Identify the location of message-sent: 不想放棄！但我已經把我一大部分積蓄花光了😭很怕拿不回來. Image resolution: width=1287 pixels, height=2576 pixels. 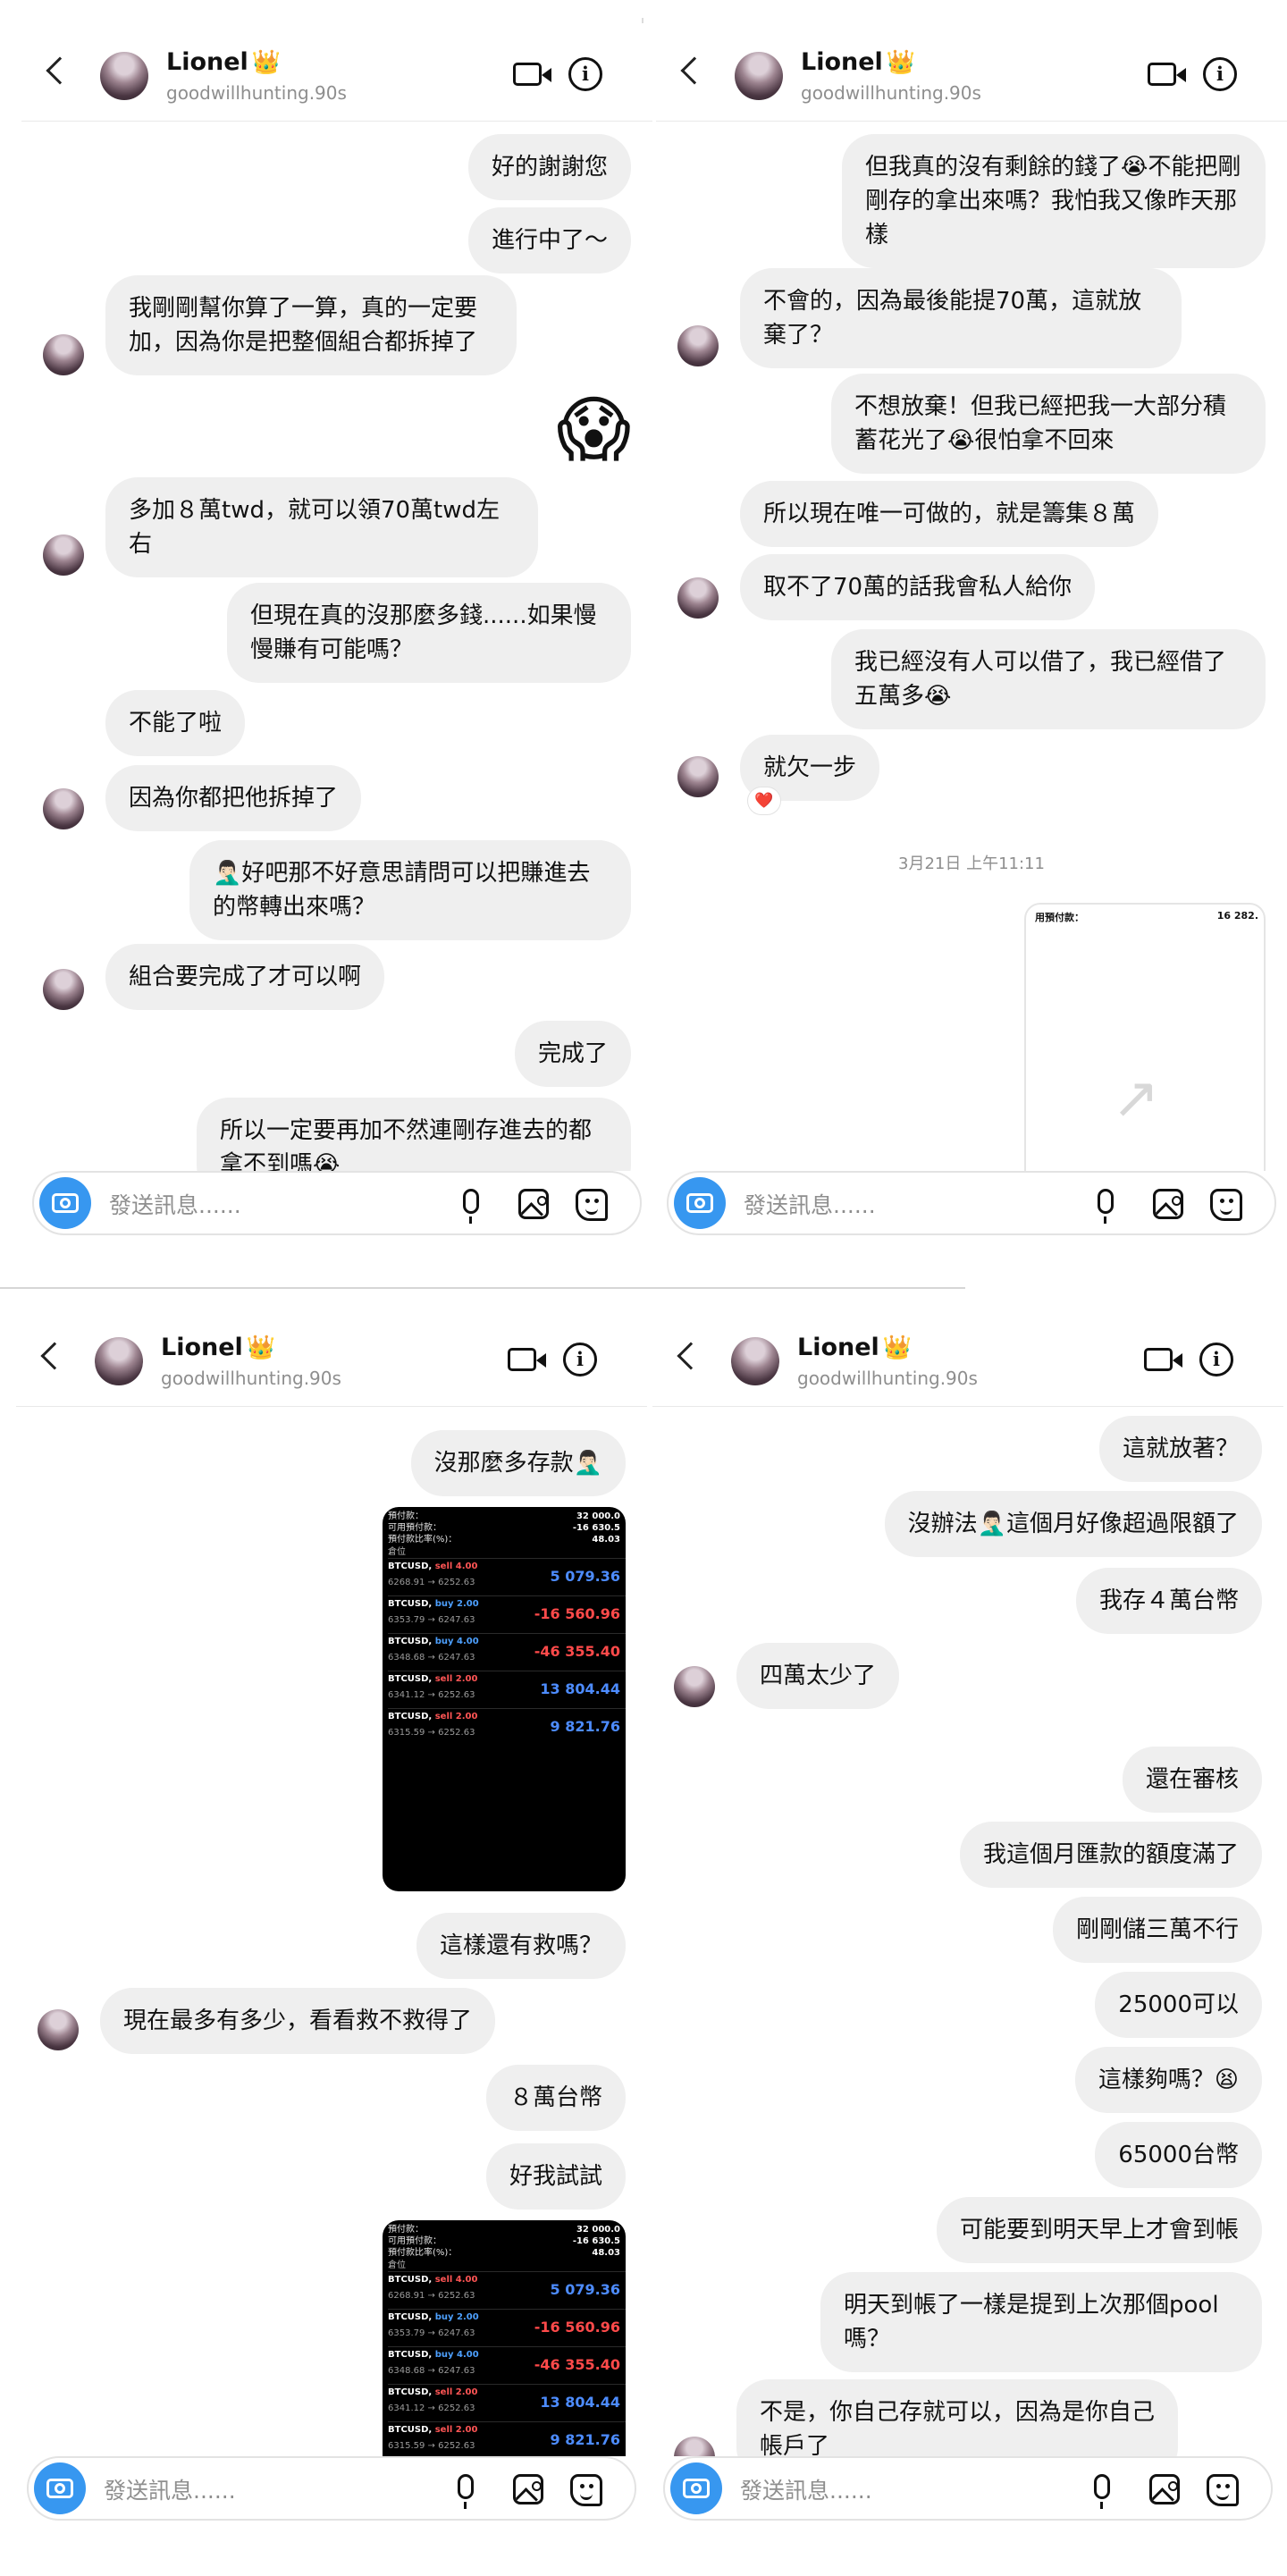
(1049, 424).